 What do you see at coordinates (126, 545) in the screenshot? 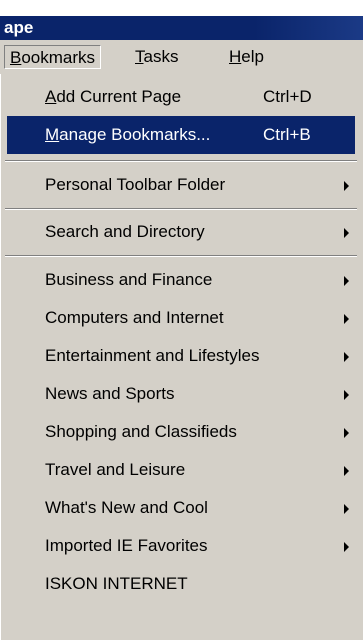
I see `folder-label: Imported IE Favorites` at bounding box center [126, 545].